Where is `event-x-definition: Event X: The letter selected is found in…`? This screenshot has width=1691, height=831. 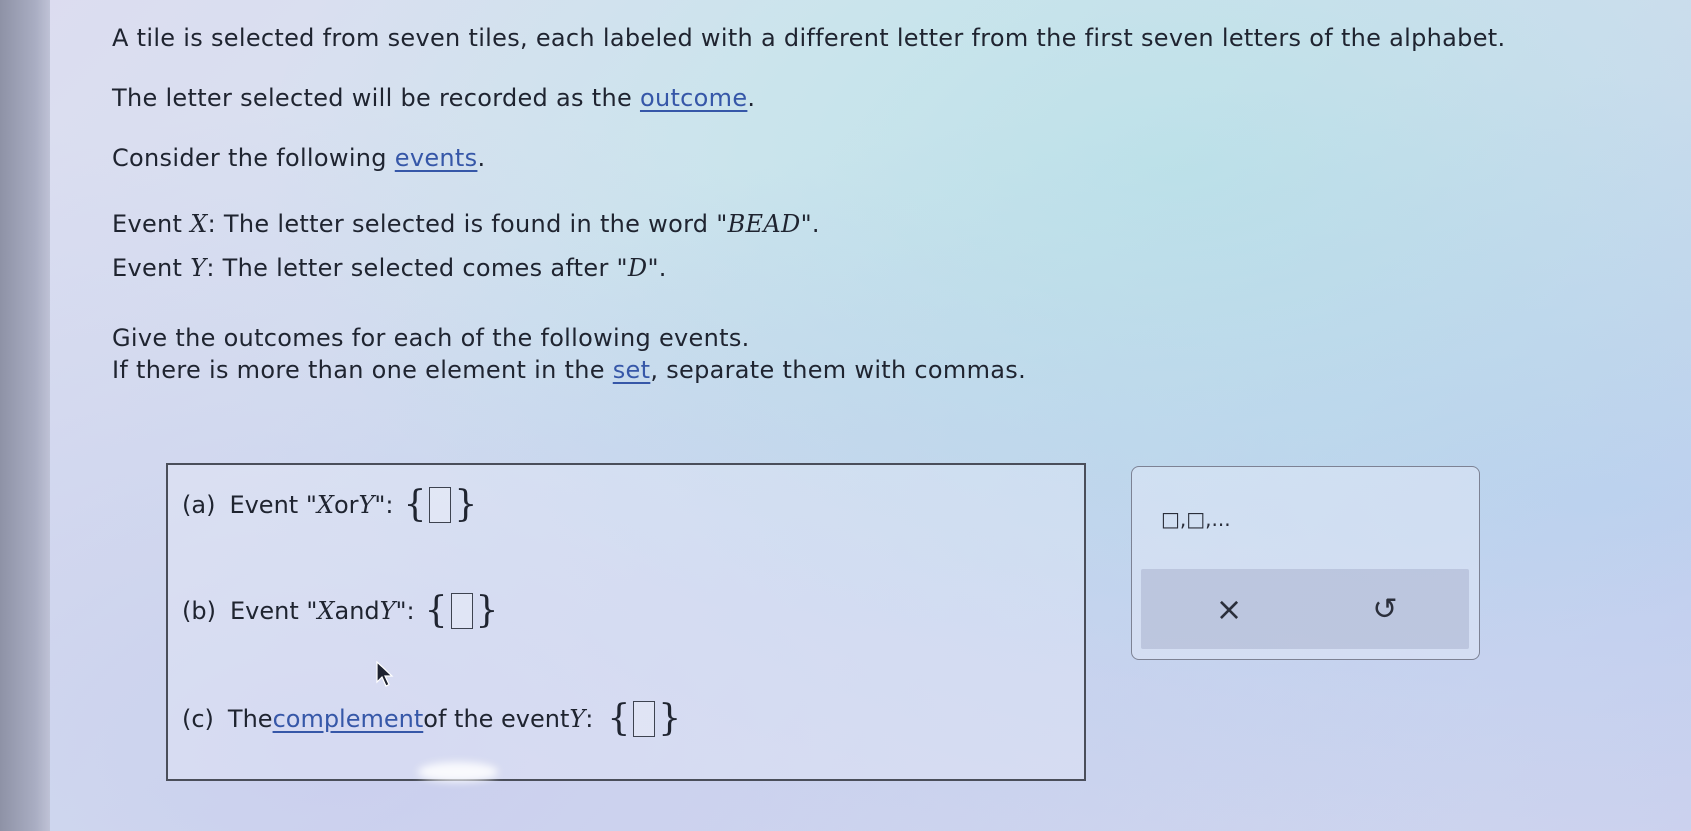
event-x-definition: Event X: The letter selected is found in… is located at coordinates (466, 224).